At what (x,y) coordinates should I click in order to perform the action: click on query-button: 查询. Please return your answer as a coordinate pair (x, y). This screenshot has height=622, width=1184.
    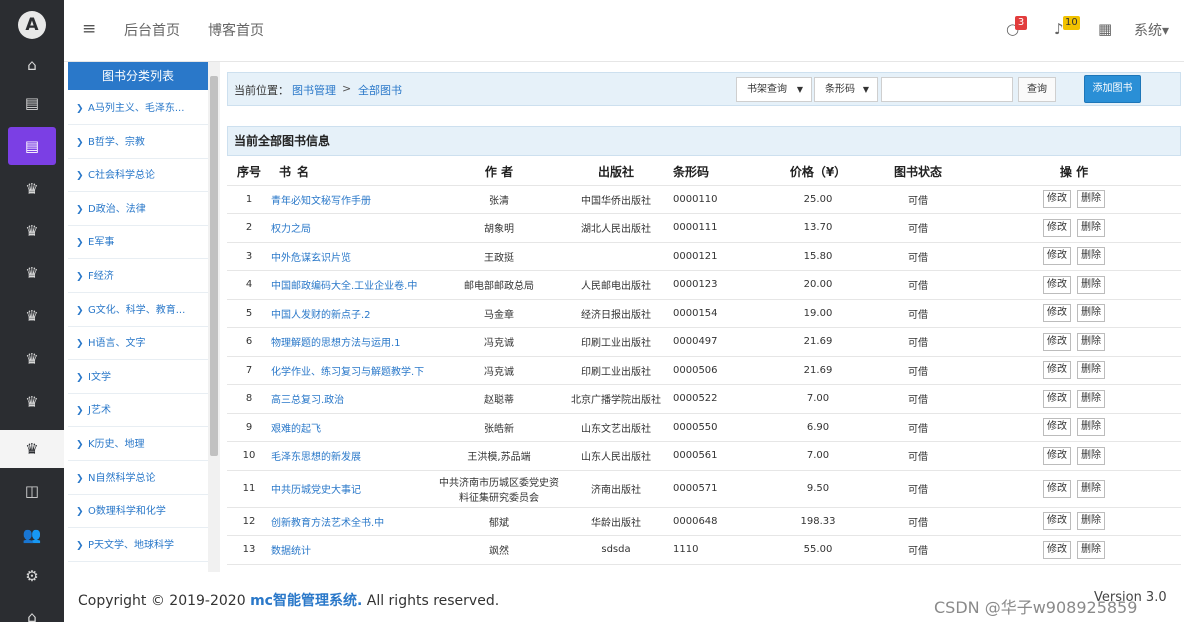
    Looking at the image, I should click on (1037, 89).